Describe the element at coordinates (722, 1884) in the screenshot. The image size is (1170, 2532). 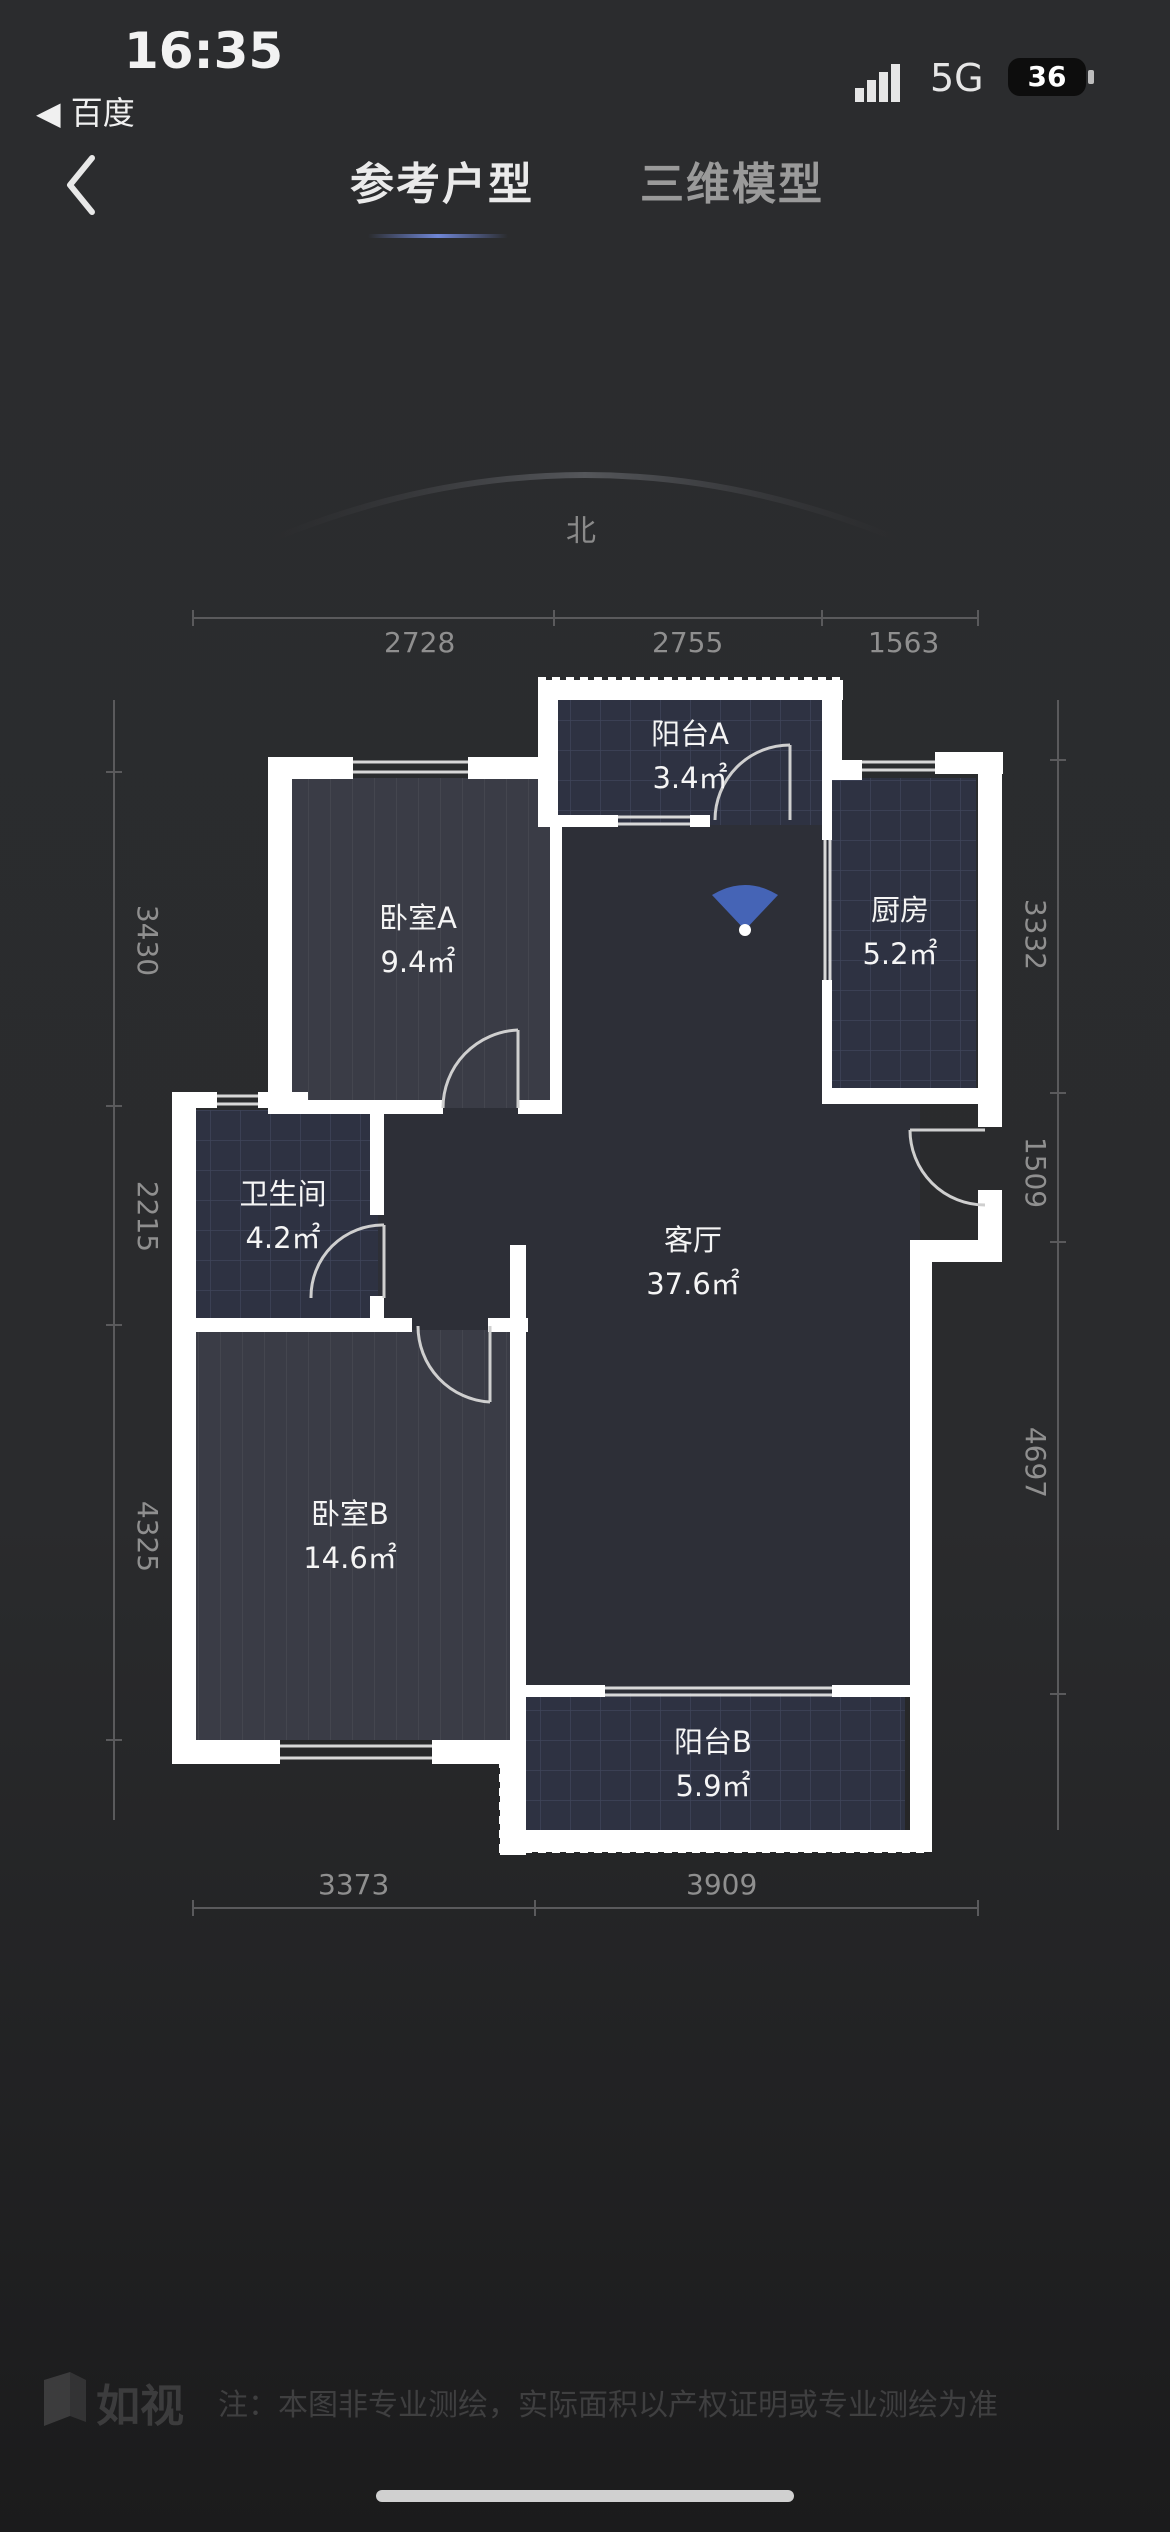
I see `dim-bottom-2: 3909` at that location.